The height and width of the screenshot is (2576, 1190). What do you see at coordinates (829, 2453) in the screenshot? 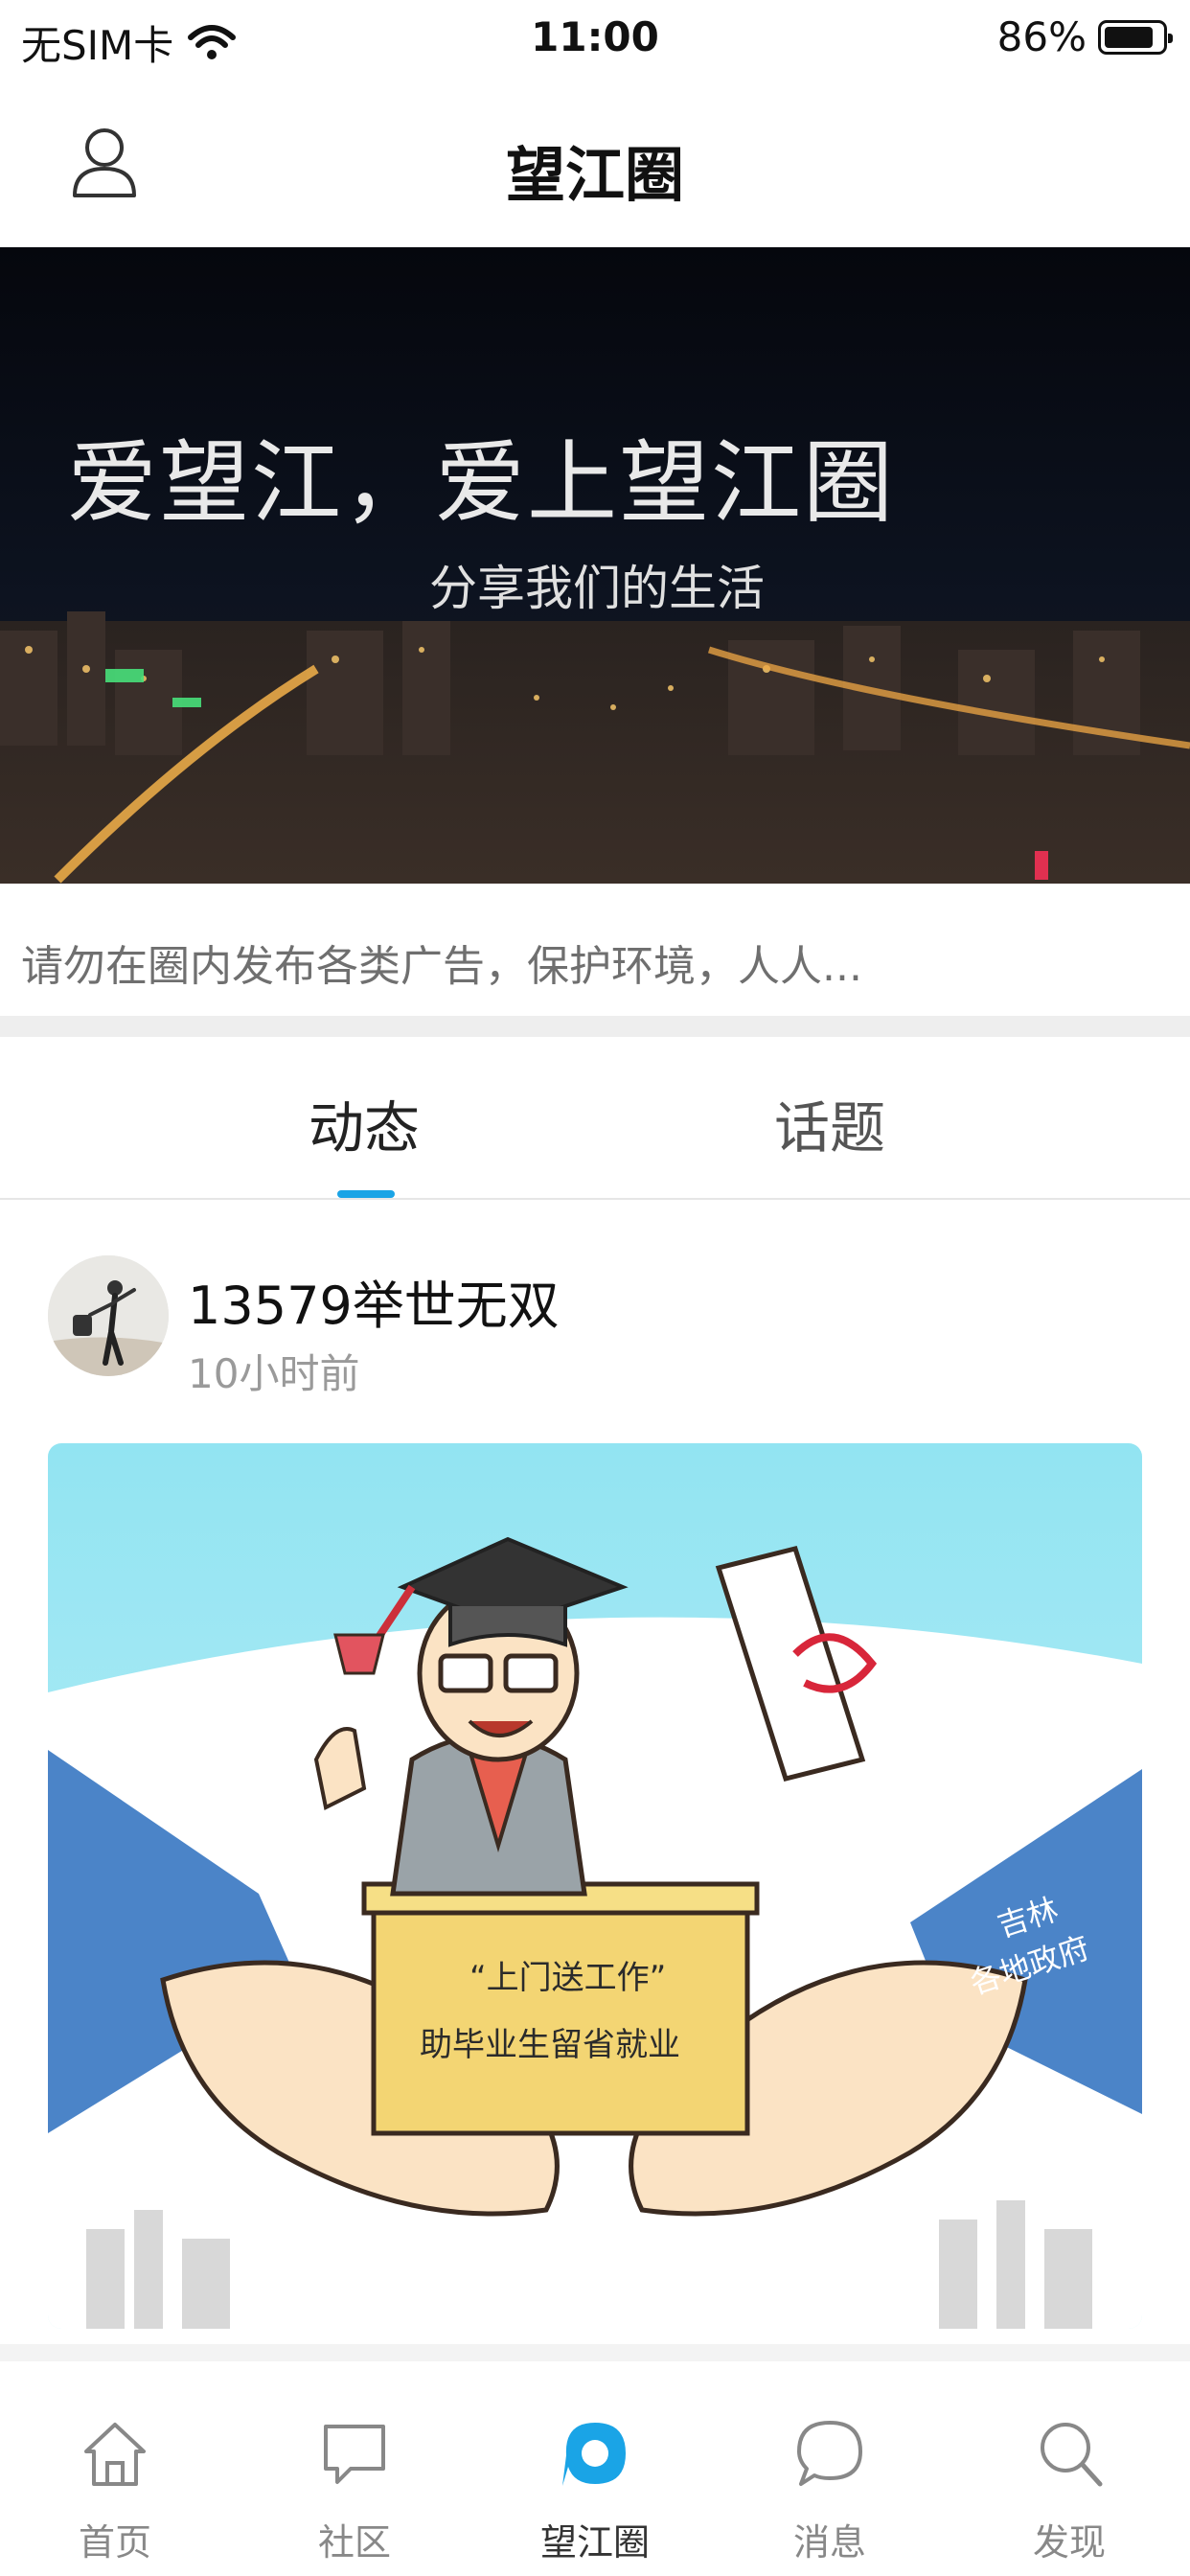
I see `message-bubble-icon` at bounding box center [829, 2453].